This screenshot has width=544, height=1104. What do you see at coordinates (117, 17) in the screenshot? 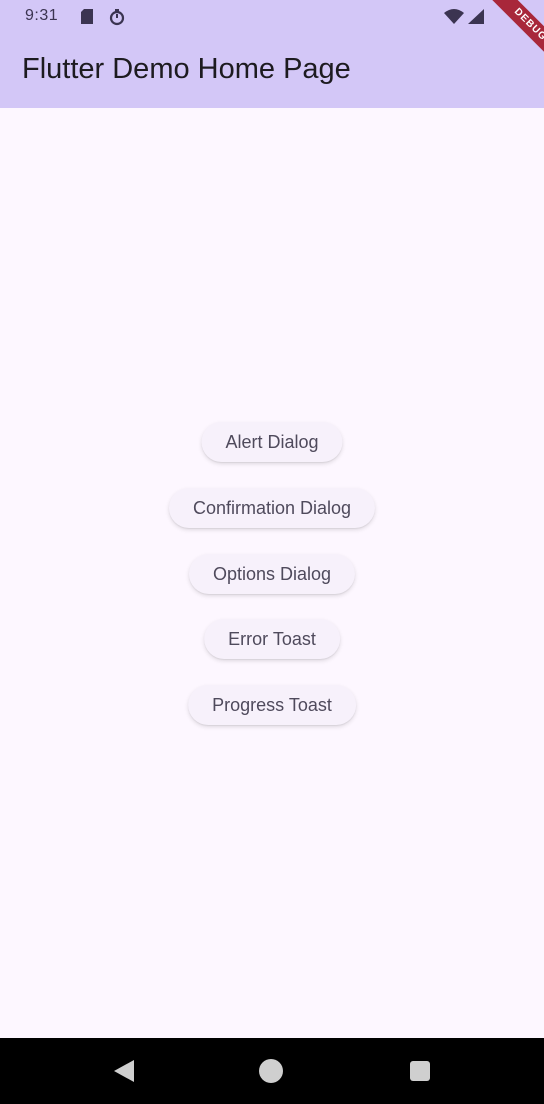
I see `sync-icon` at bounding box center [117, 17].